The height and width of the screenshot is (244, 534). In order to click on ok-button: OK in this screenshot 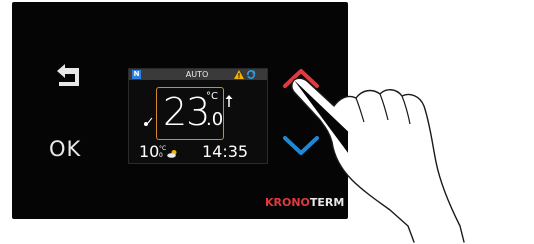, I will do `click(74, 149)`.